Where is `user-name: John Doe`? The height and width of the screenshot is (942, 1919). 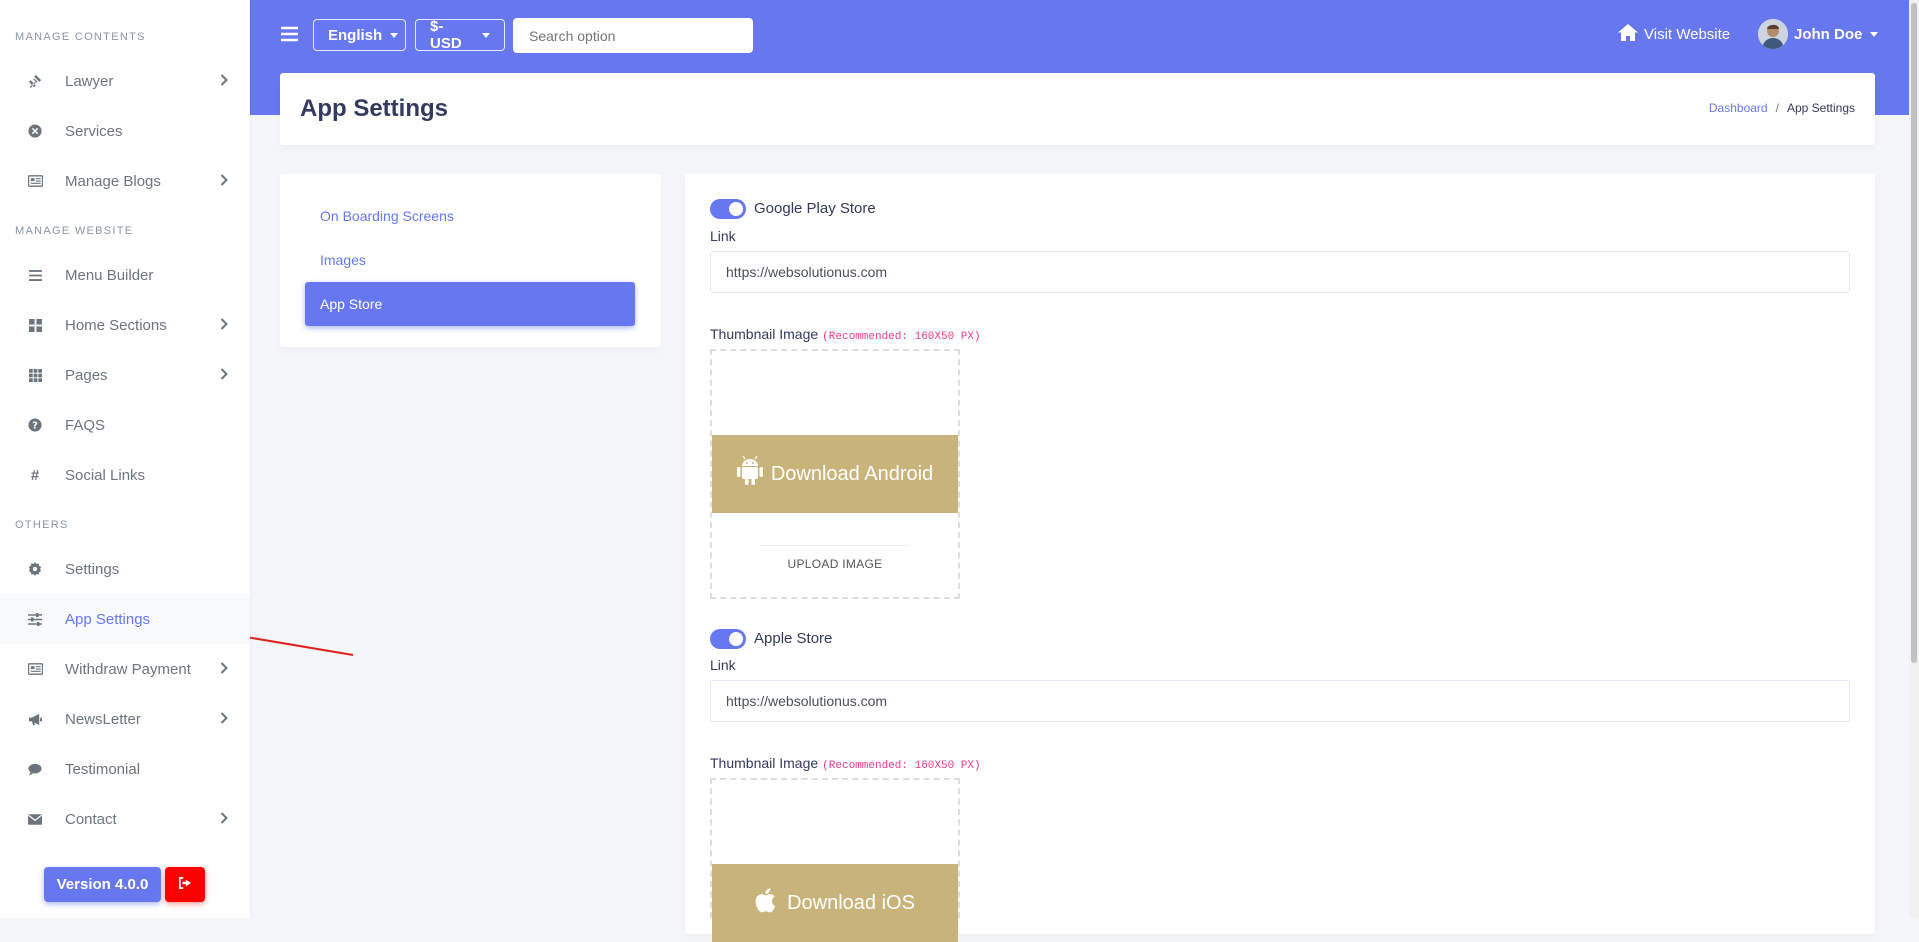 user-name: John Doe is located at coordinates (1828, 34).